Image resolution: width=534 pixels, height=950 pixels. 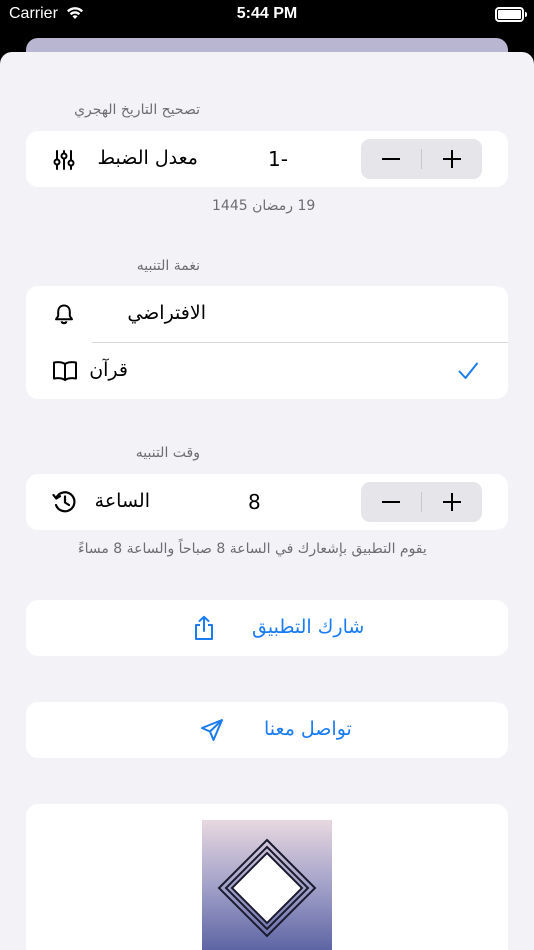 I want to click on status-bar: Carrier 5:44 PM, so click(x=267, y=15).